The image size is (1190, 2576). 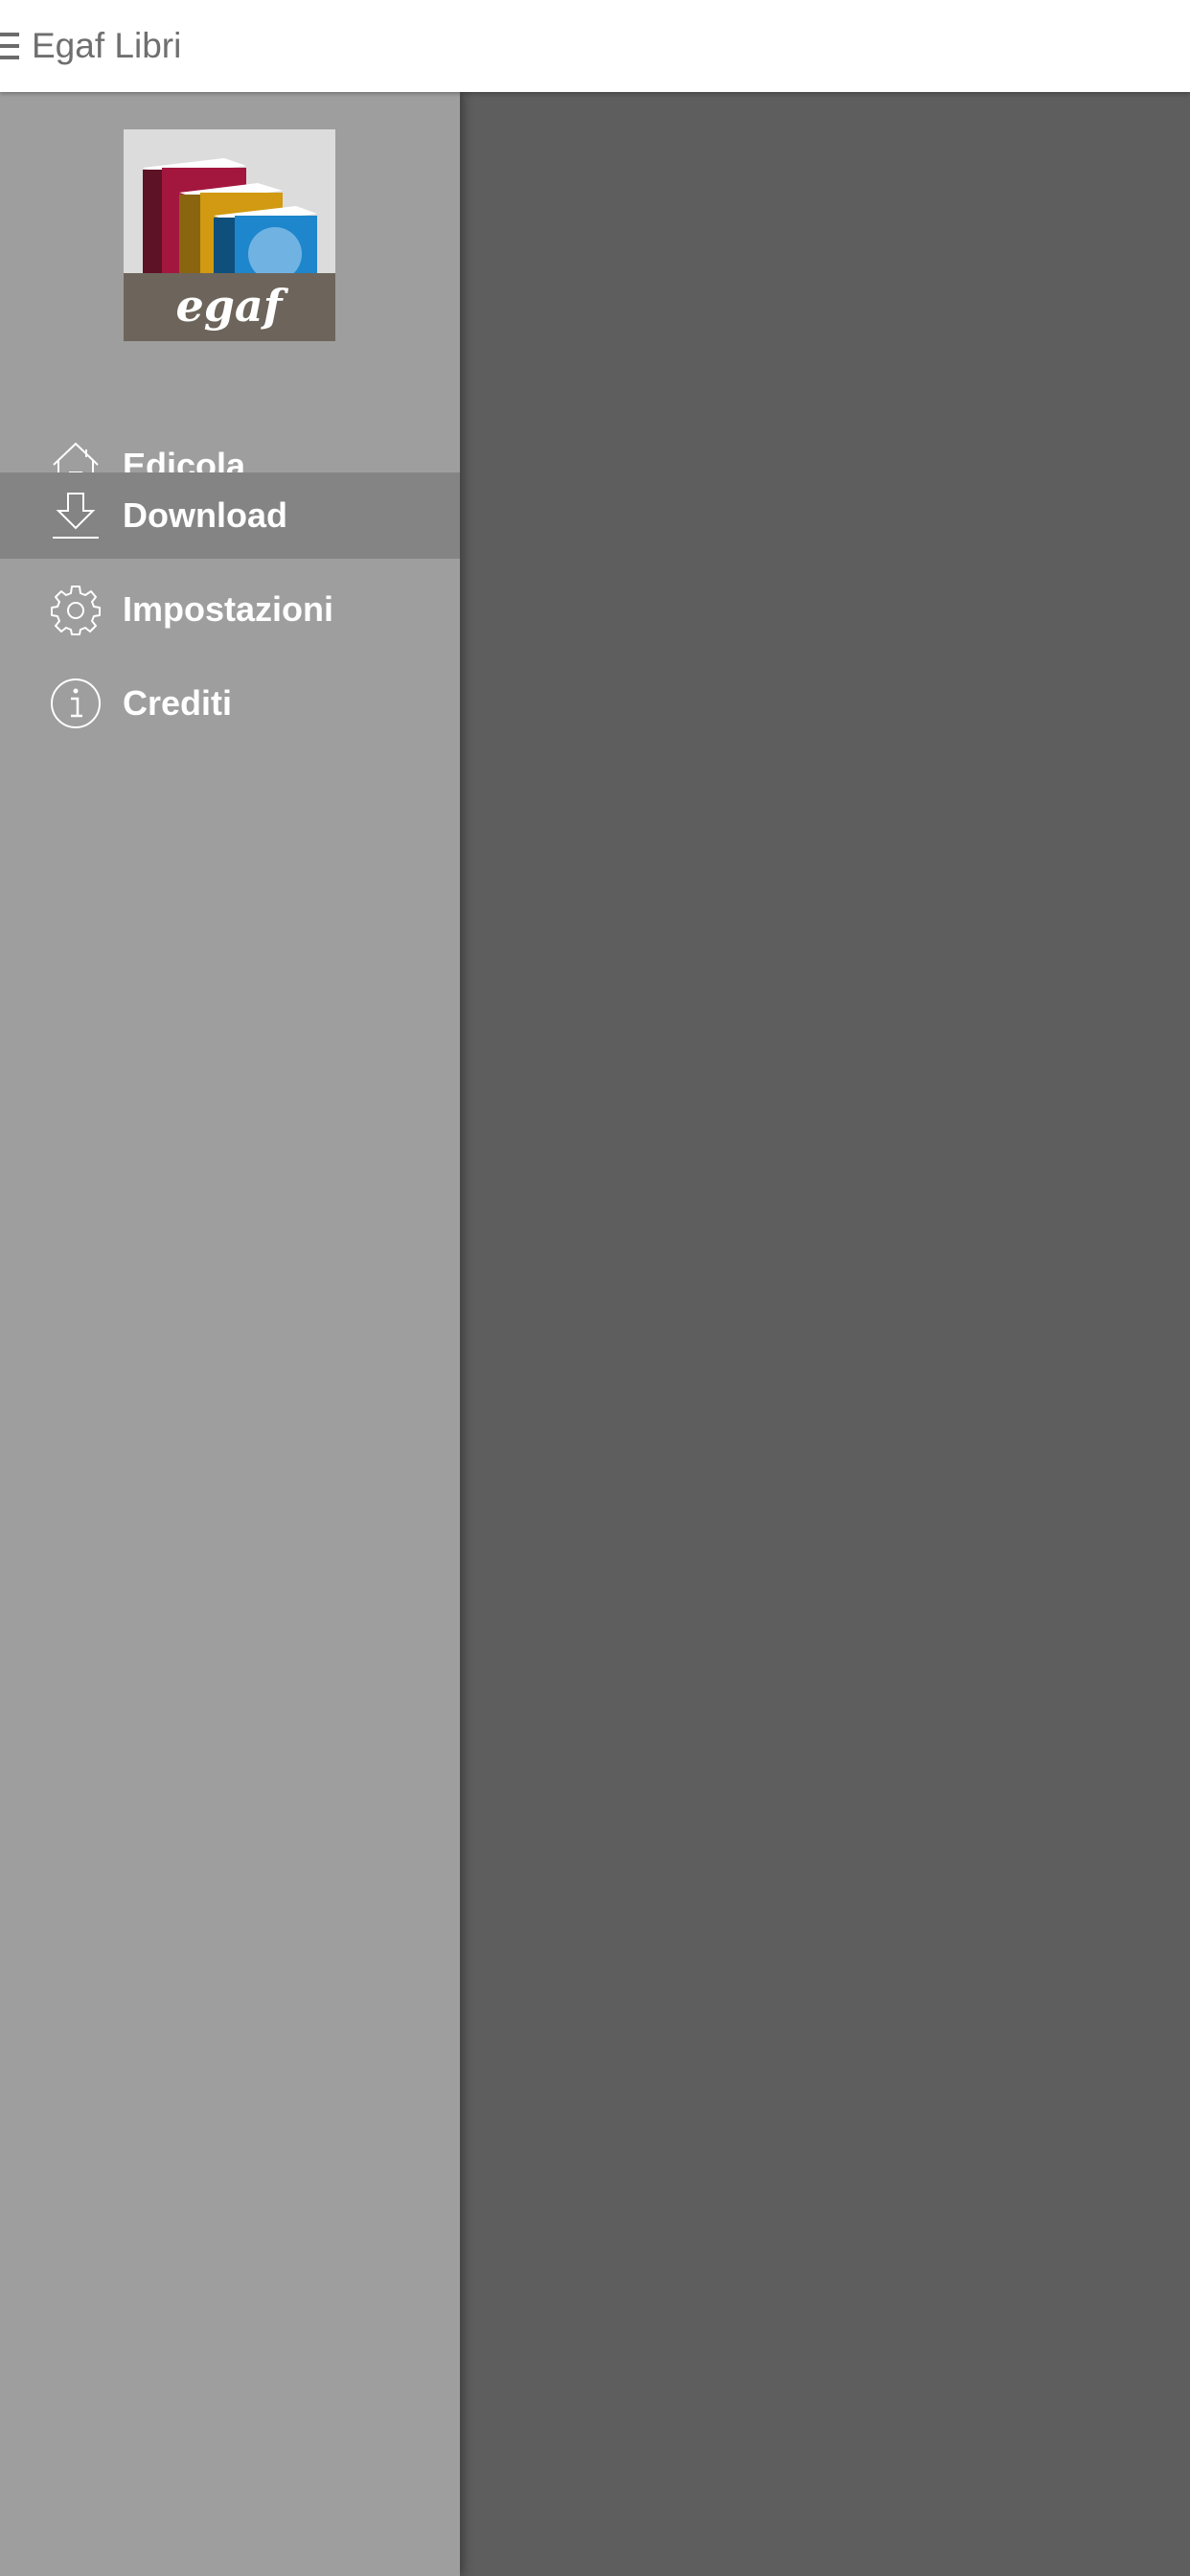 What do you see at coordinates (178, 703) in the screenshot?
I see `drawer-item-label: Crediti` at bounding box center [178, 703].